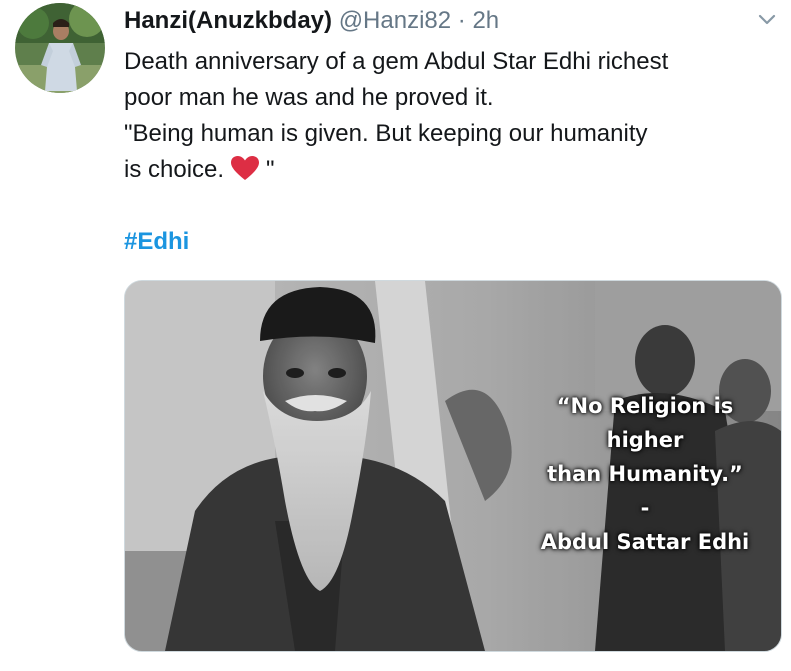 The height and width of the screenshot is (671, 791). I want to click on tweet-menu-caret-button, so click(767, 19).